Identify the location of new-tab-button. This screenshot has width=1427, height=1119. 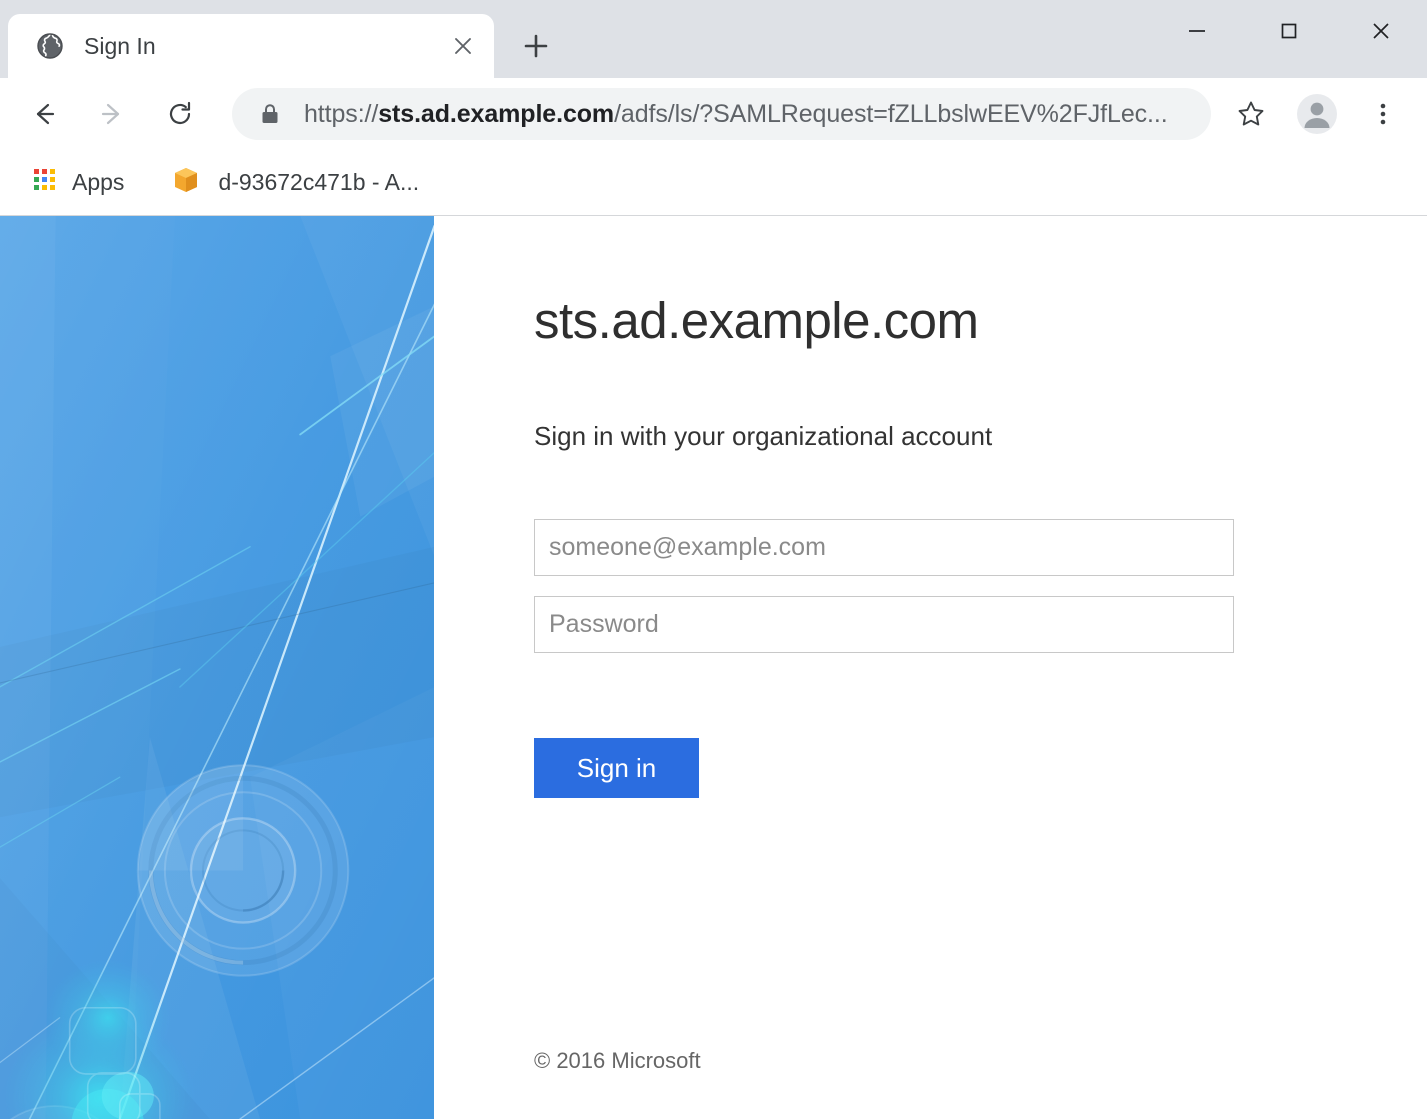
(536, 46).